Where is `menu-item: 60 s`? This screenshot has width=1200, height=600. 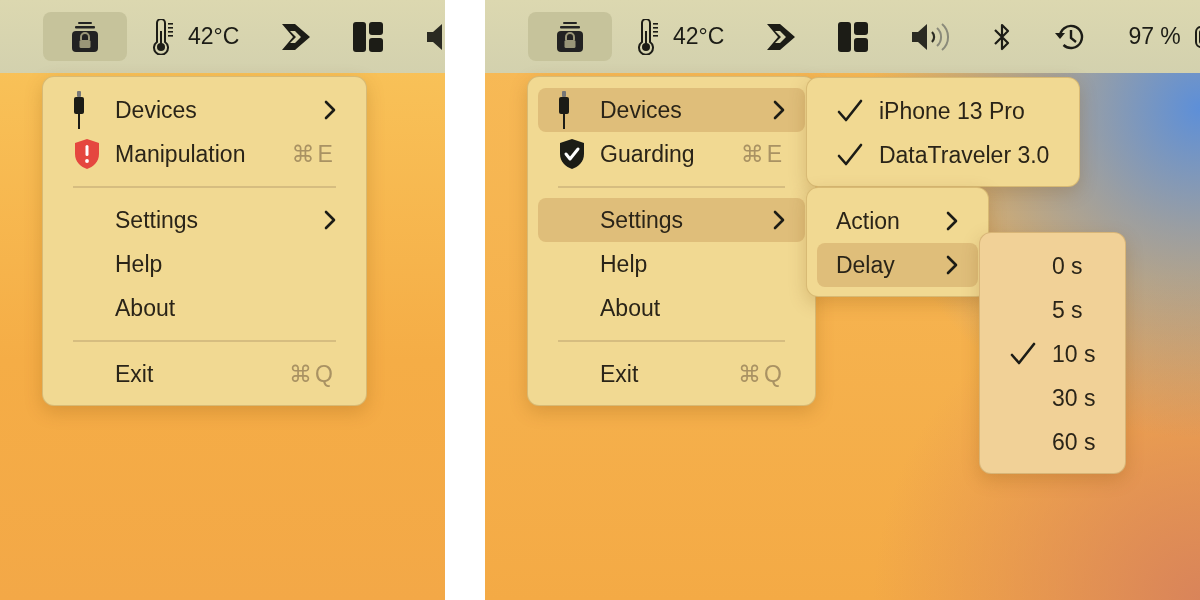 menu-item: 60 s is located at coordinates (1052, 442).